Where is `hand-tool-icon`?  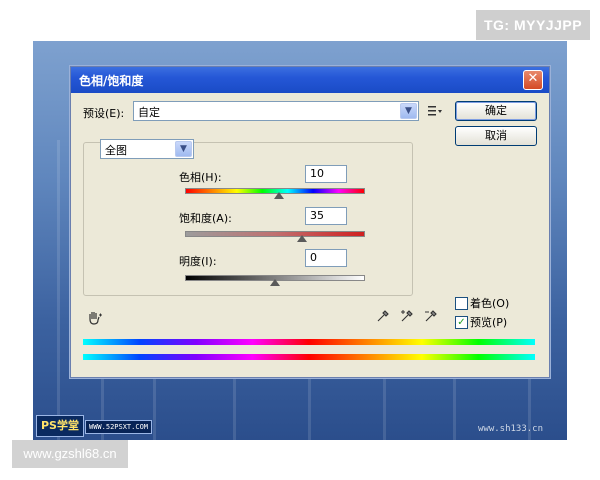 hand-tool-icon is located at coordinates (95, 320).